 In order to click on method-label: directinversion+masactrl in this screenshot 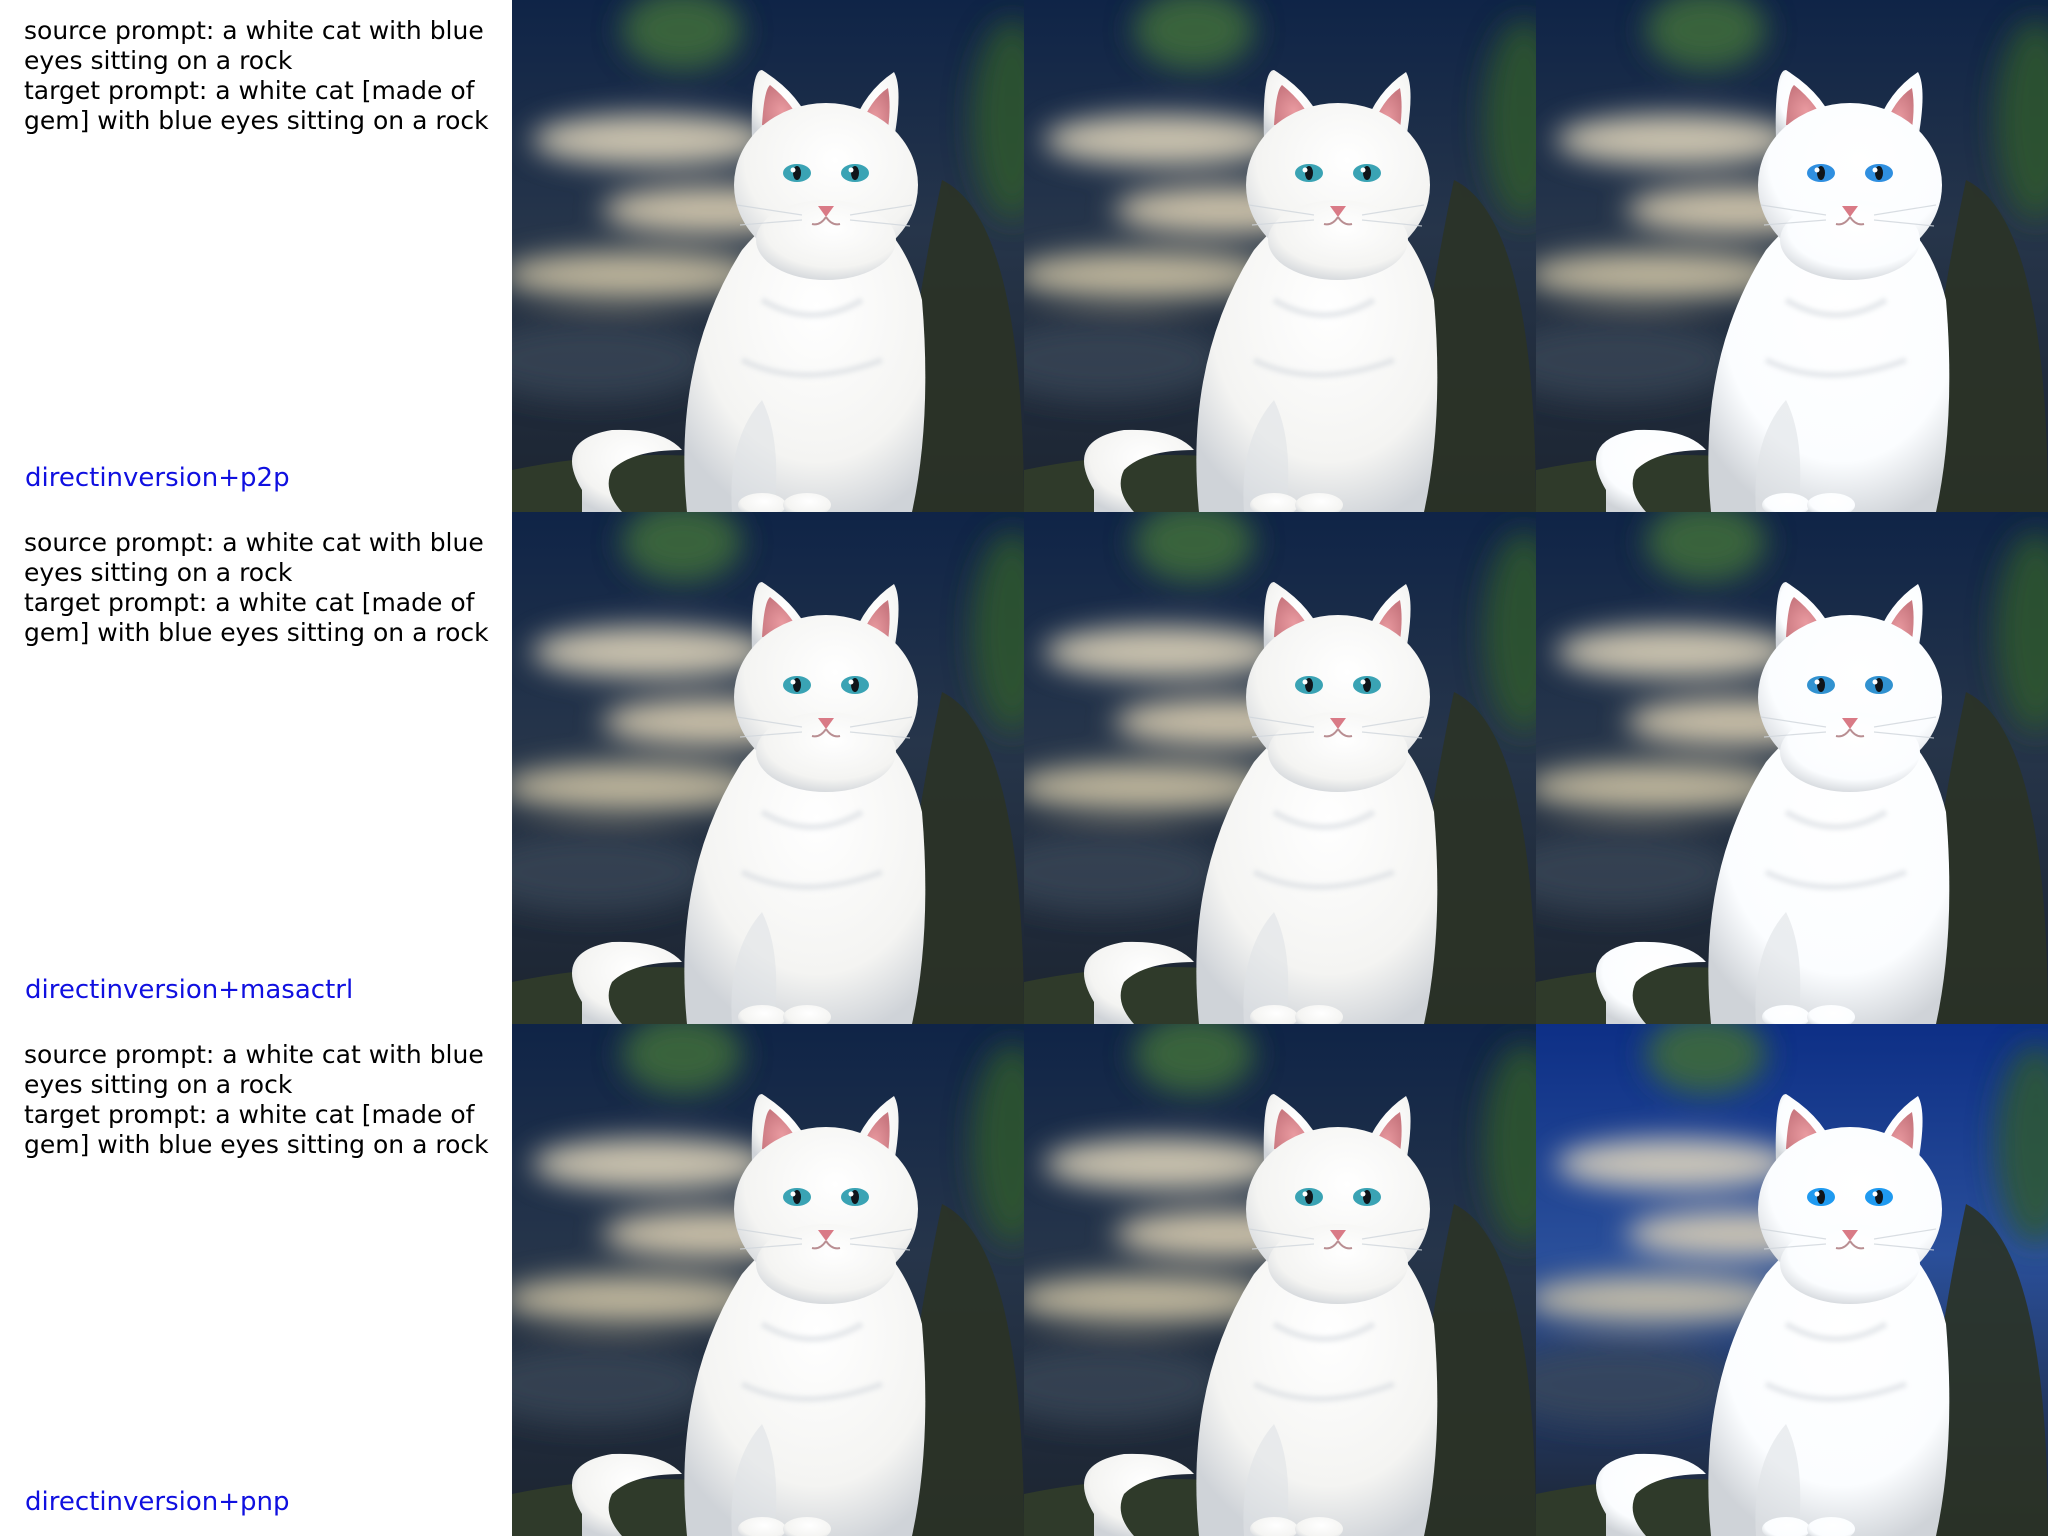, I will do `click(189, 990)`.